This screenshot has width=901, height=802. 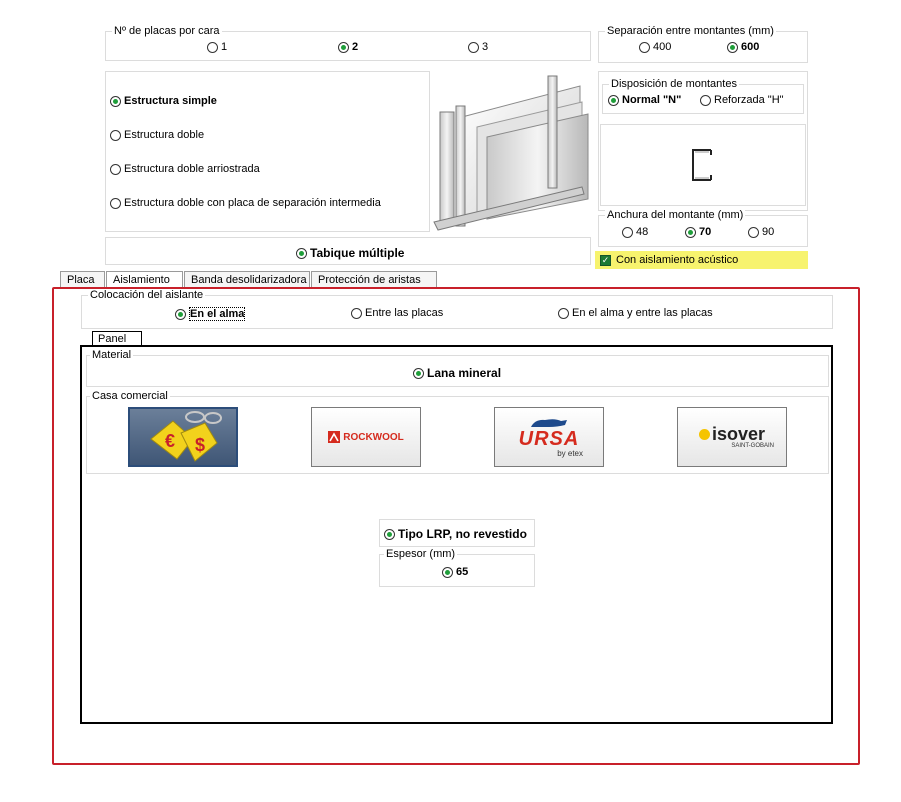 I want to click on disposicion-reforzada: Reforzada "H", so click(x=742, y=100).